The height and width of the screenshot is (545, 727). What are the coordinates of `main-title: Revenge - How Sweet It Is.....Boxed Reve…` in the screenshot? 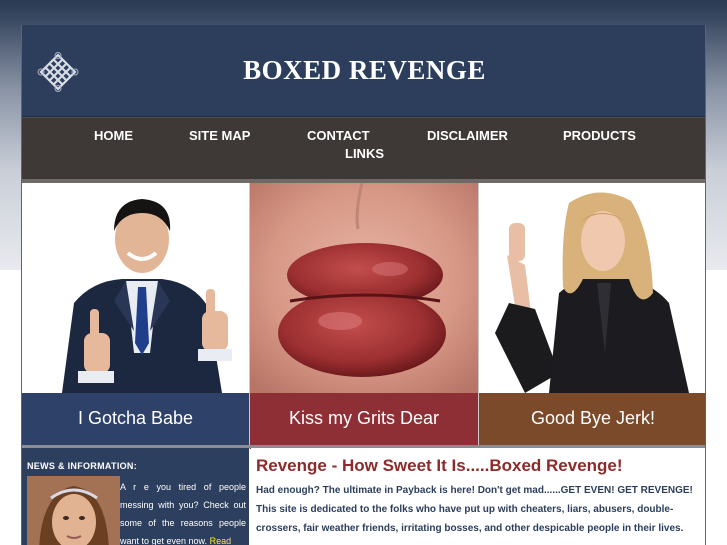 It's located at (439, 465).